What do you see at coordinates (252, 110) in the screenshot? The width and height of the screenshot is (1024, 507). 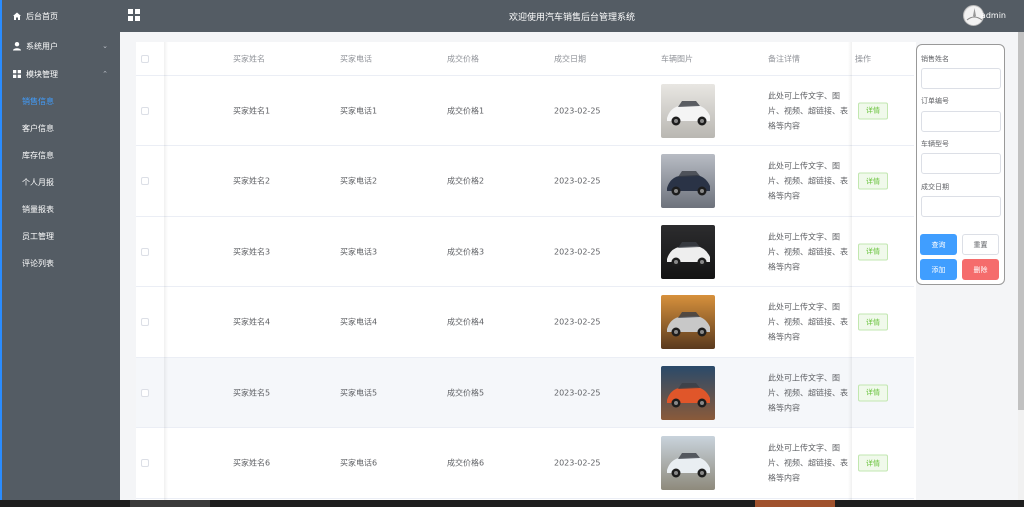 I see `buyer-name-cell: 买家姓名1` at bounding box center [252, 110].